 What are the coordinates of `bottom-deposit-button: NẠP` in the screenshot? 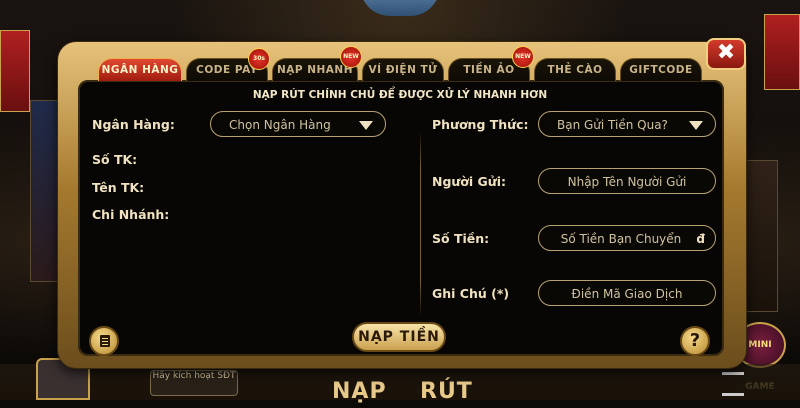 It's located at (359, 391).